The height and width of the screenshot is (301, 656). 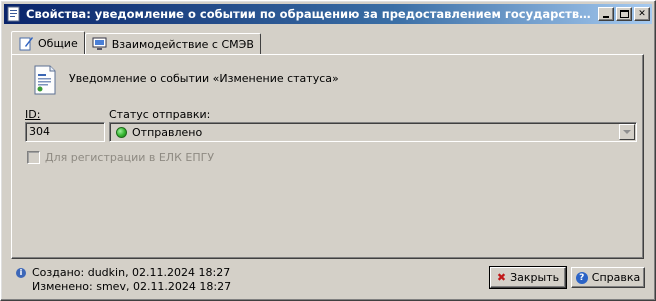 I want to click on close-x-icon: ✖, so click(x=501, y=277).